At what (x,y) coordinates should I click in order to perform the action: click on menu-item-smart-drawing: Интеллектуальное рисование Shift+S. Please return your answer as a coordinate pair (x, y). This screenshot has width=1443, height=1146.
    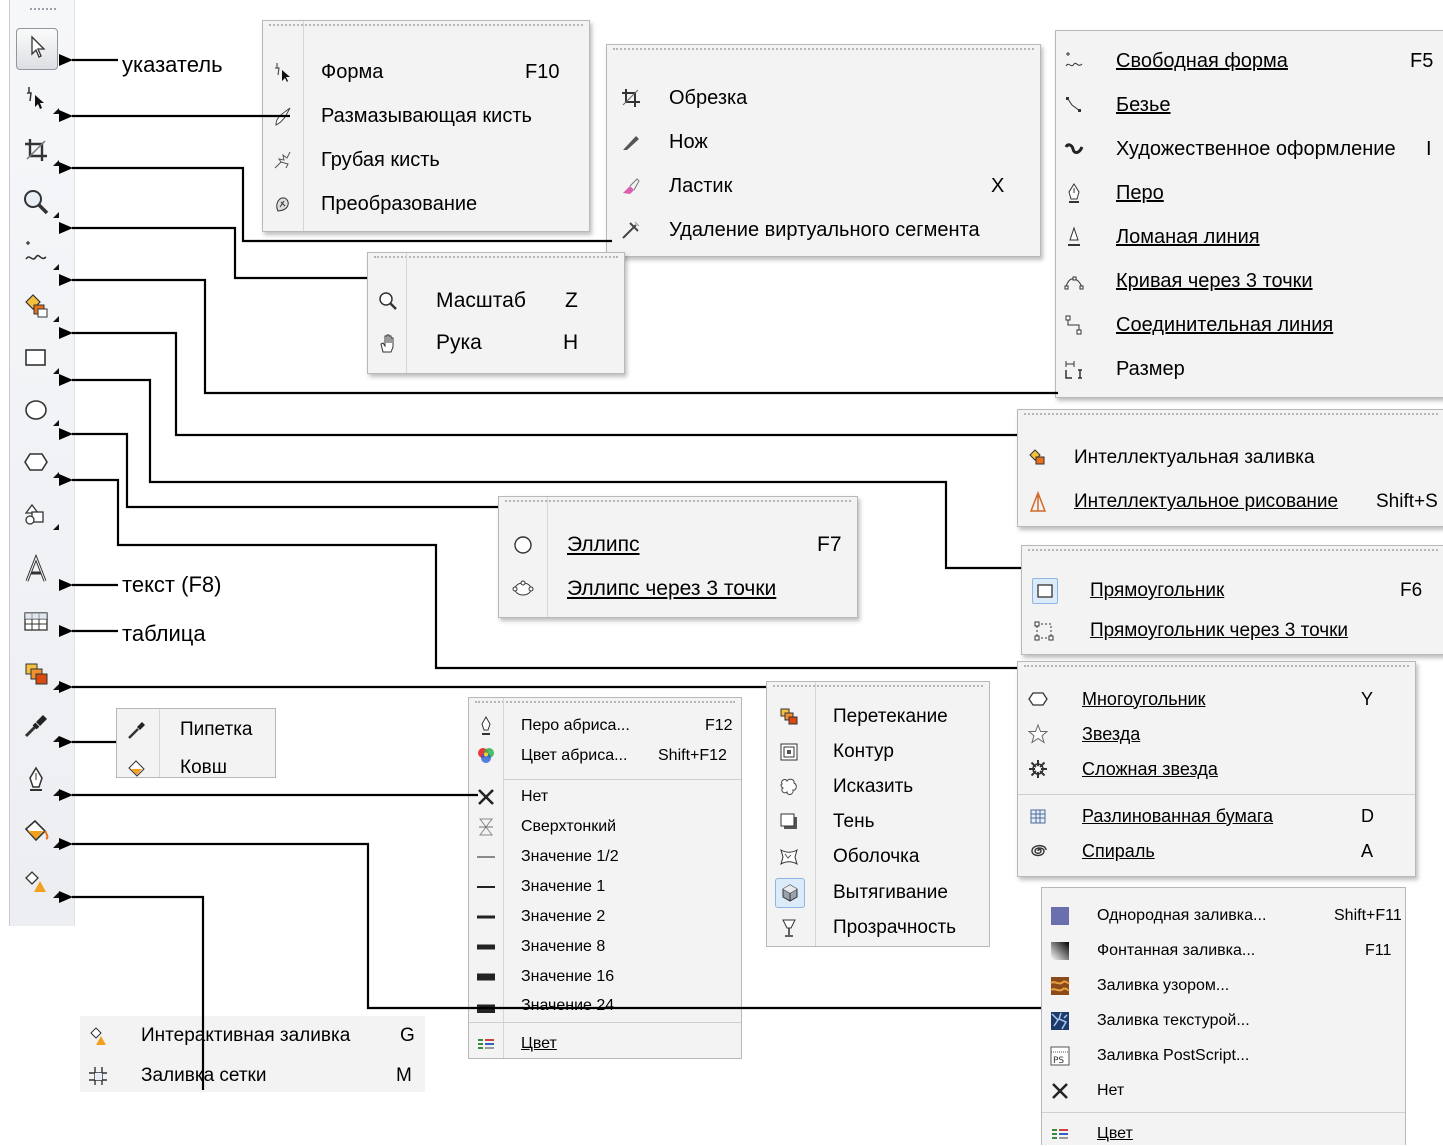
    Looking at the image, I should click on (1230, 502).